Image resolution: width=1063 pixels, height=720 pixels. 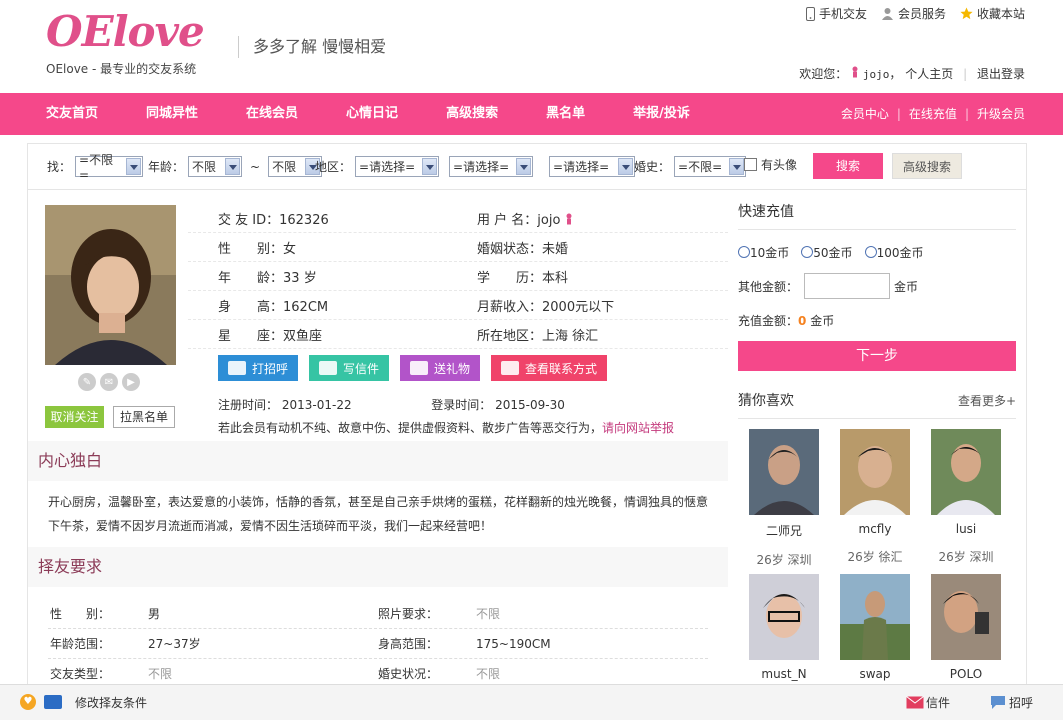 What do you see at coordinates (72, 114) in the screenshot?
I see `nav-home: 交友首页` at bounding box center [72, 114].